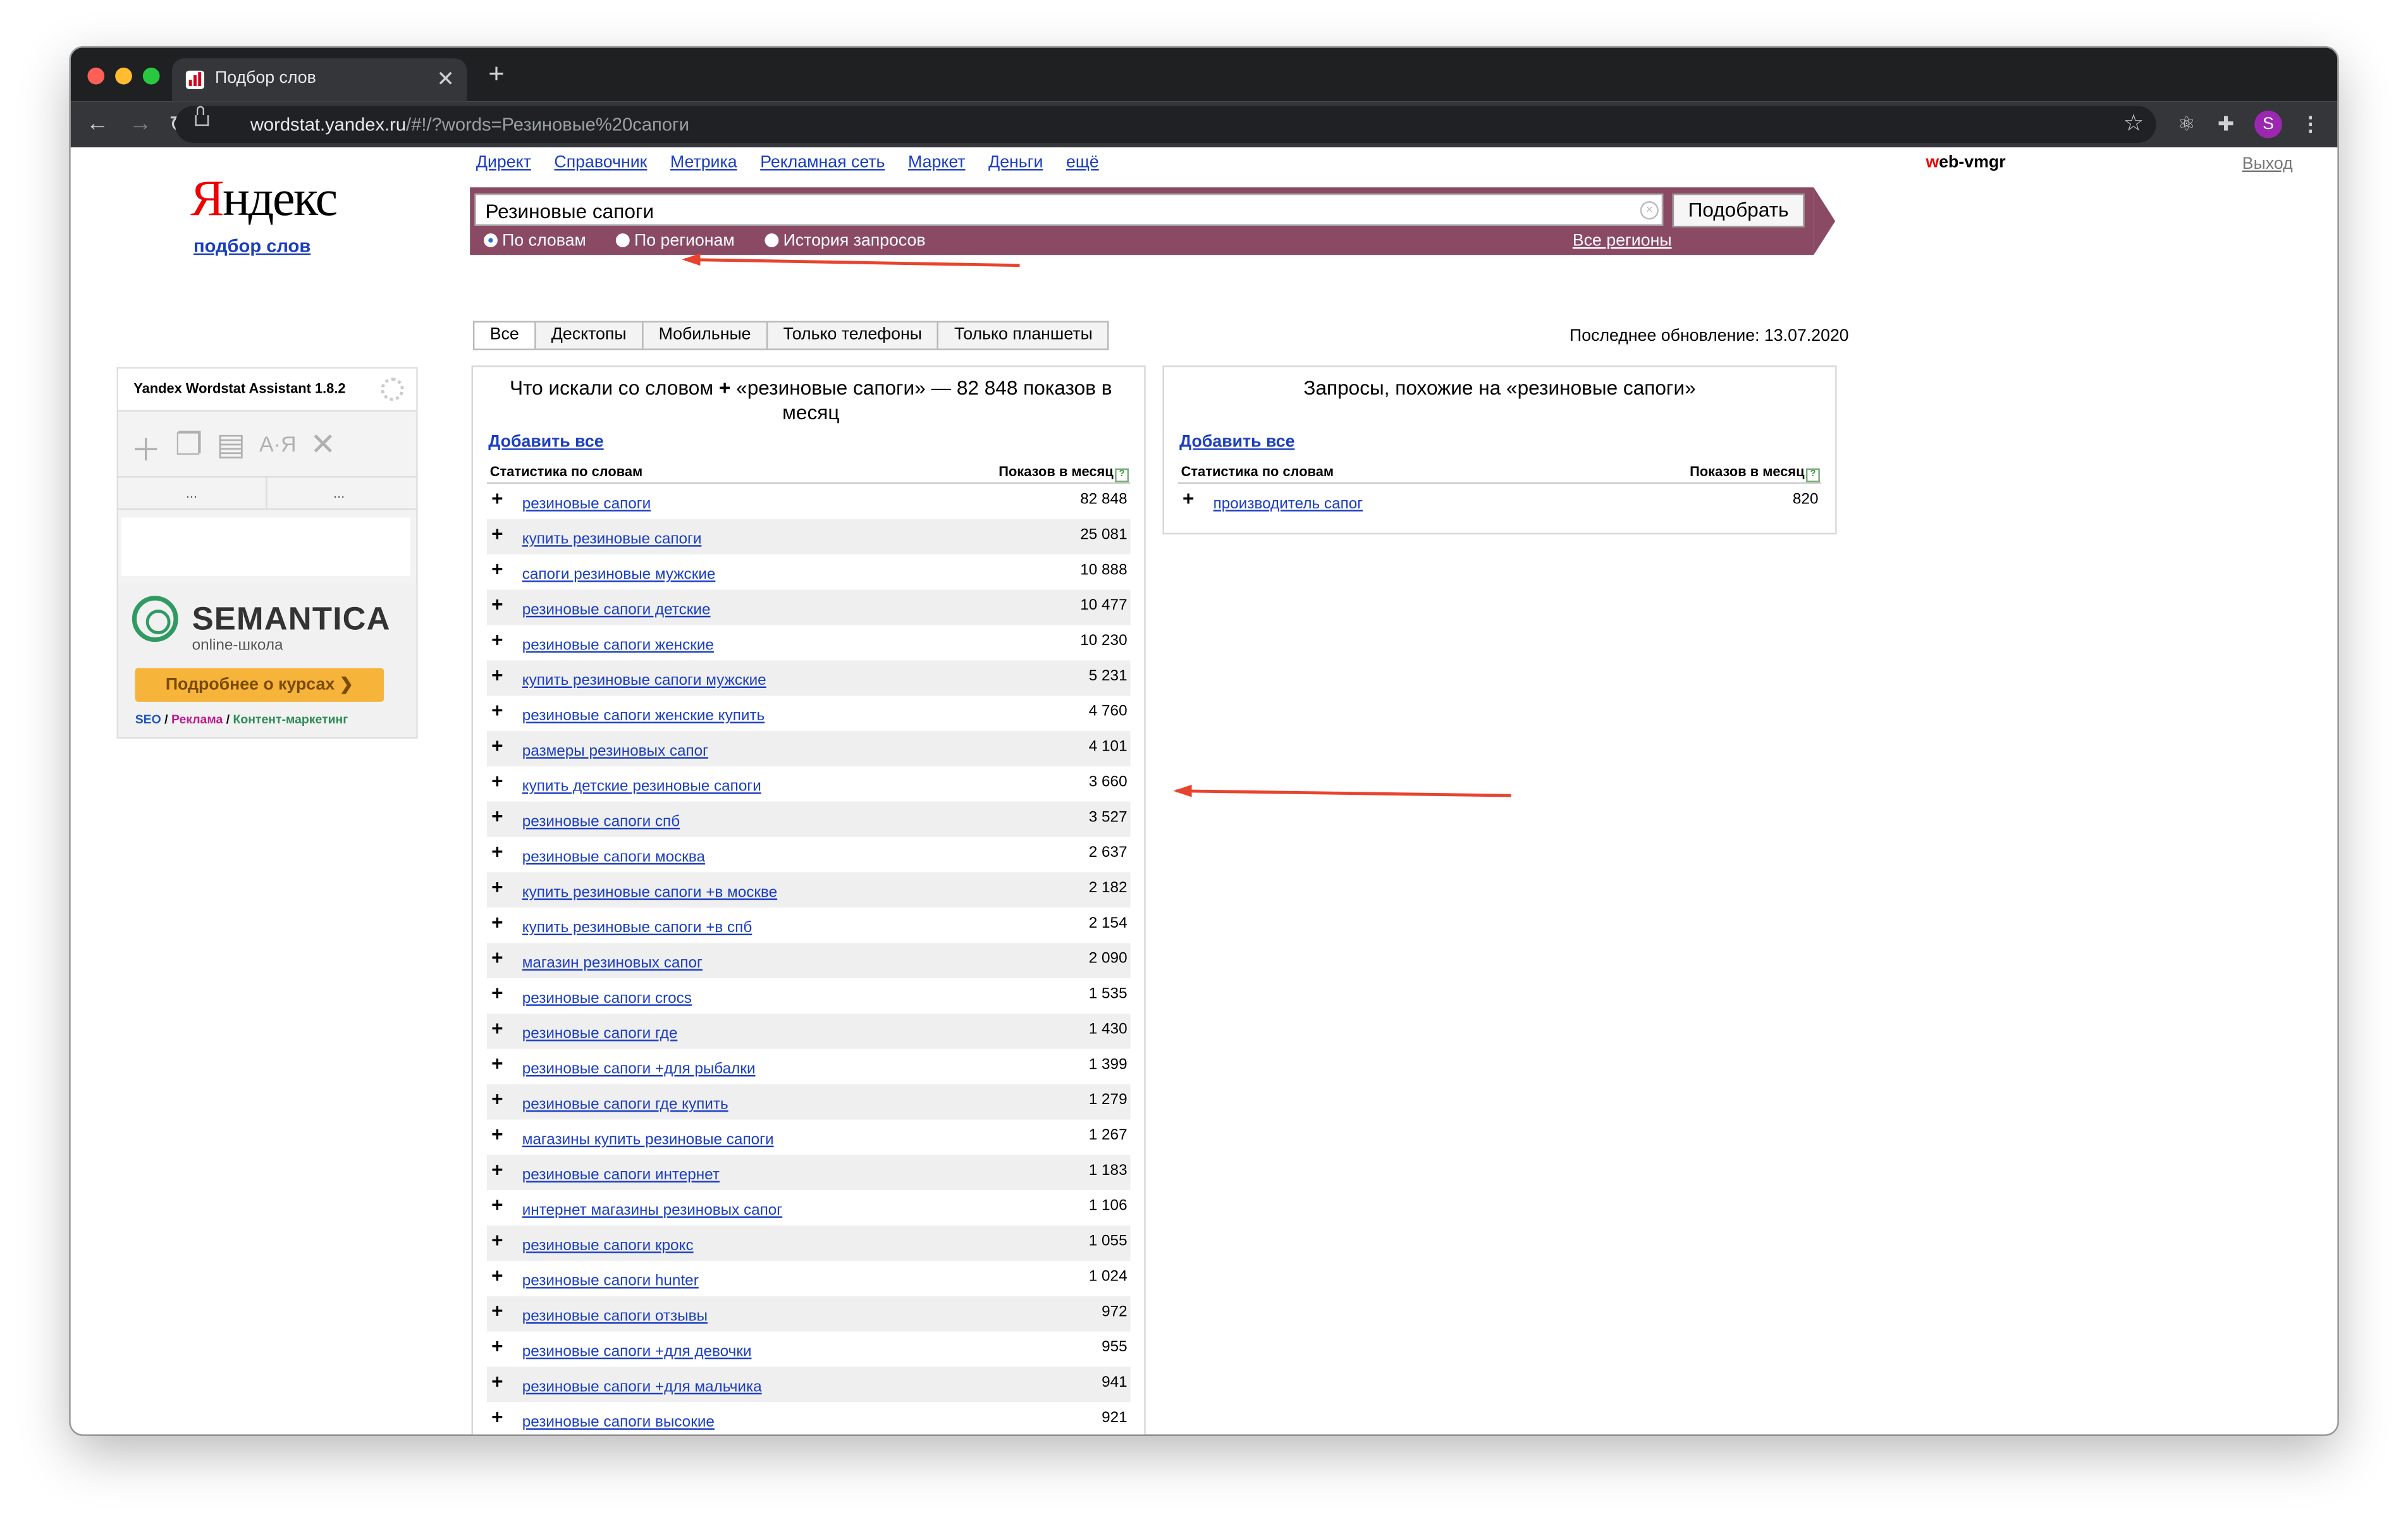  What do you see at coordinates (600, 1034) in the screenshot?
I see `phrase-link: резиновые сапоги где` at bounding box center [600, 1034].